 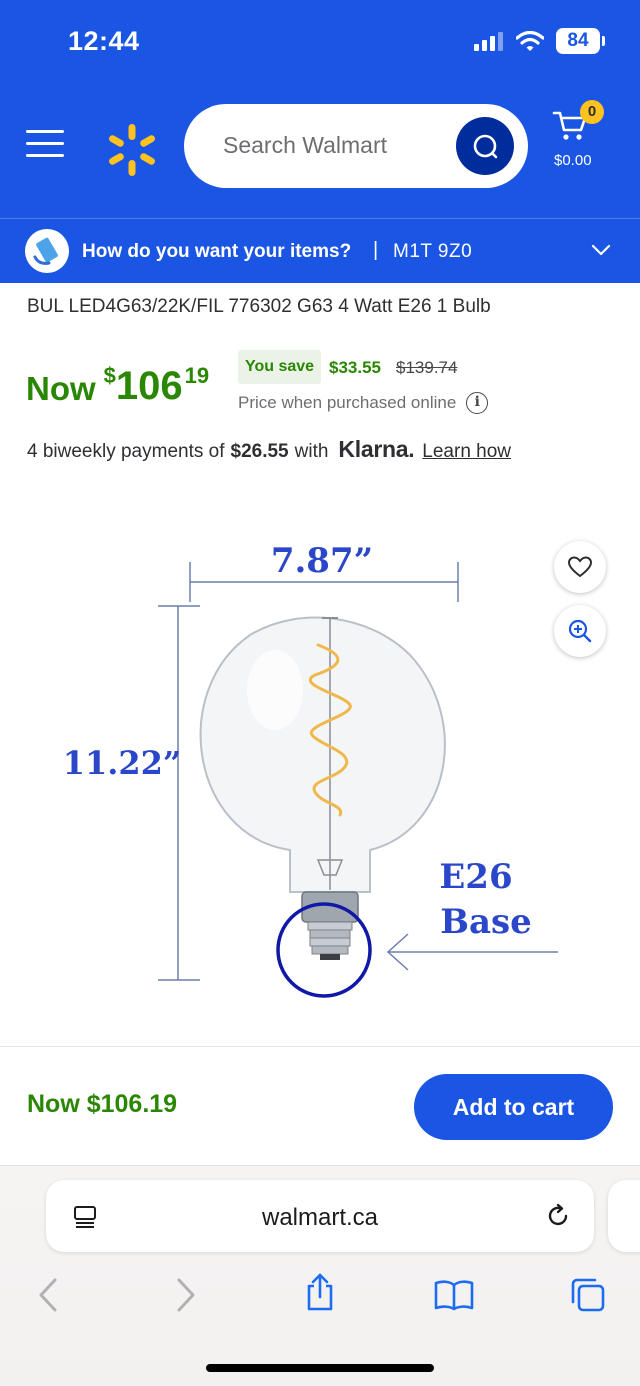 I want to click on cart-button: 0 $0.00, so click(x=582, y=136).